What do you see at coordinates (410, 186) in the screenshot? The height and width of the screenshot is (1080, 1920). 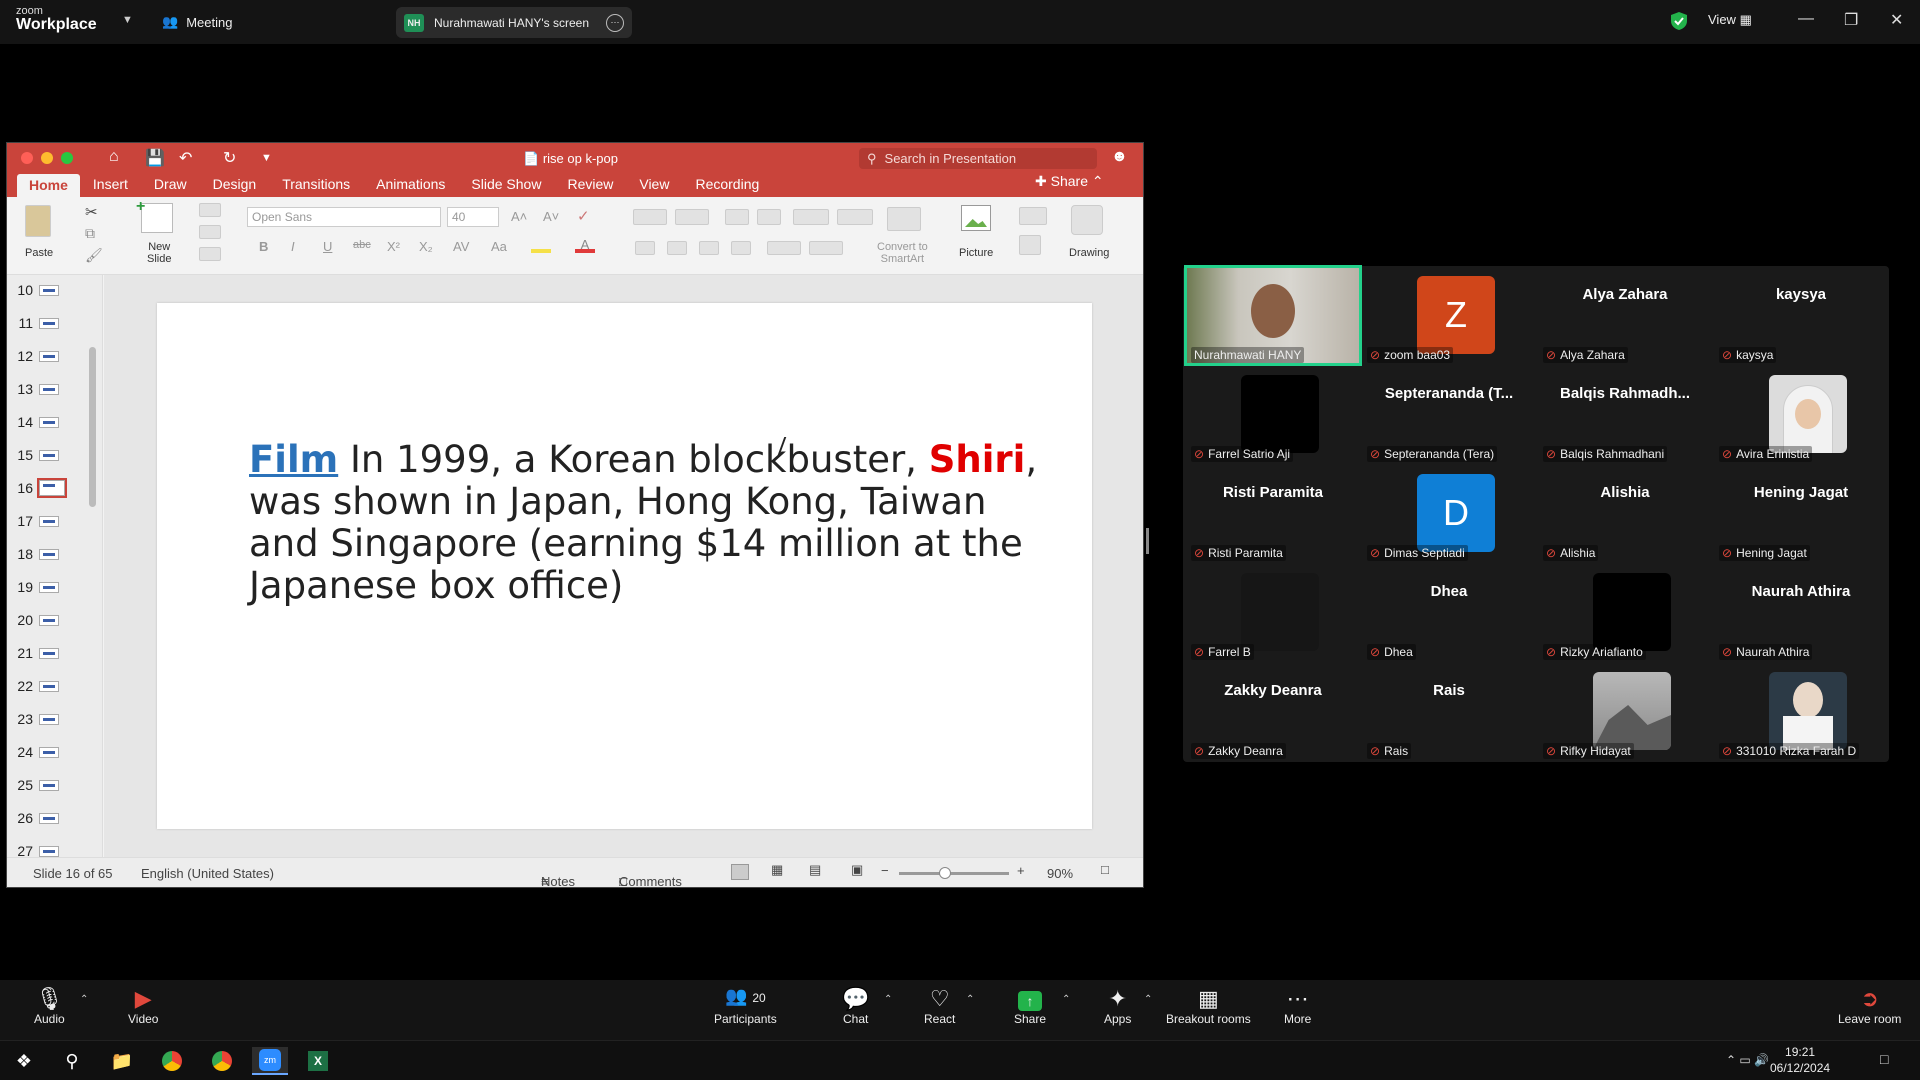 I see `tab-animations: Animations` at bounding box center [410, 186].